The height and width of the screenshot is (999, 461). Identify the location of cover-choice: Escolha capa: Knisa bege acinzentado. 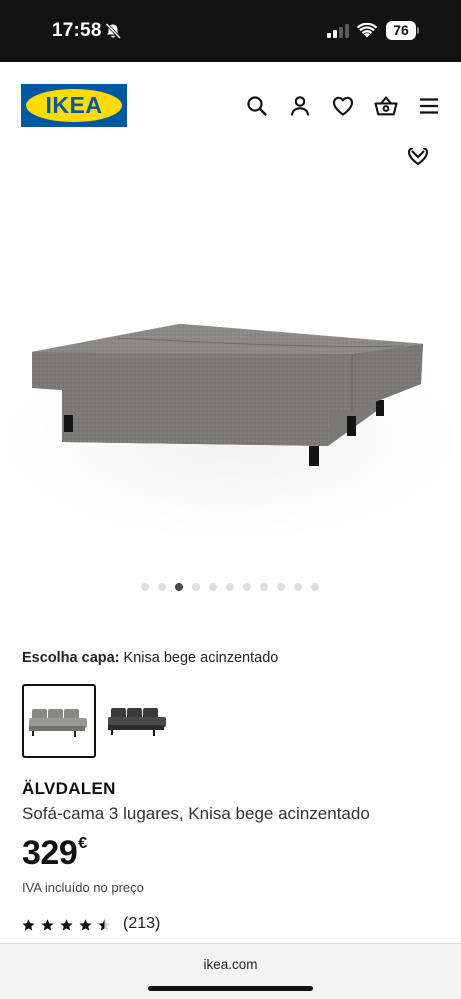
(150, 658).